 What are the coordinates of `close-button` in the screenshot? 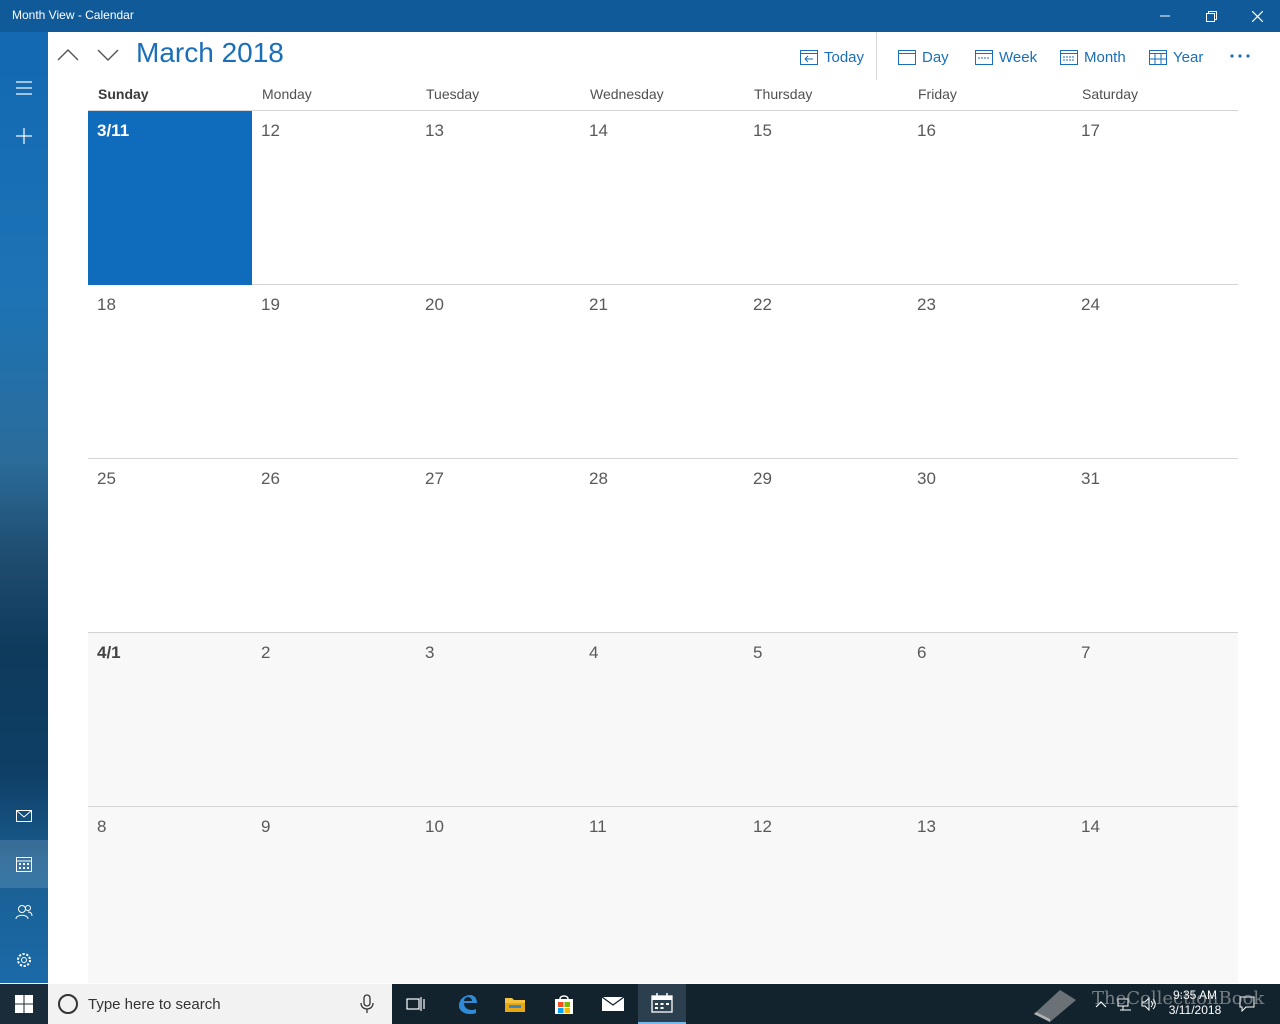 It's located at (1257, 16).